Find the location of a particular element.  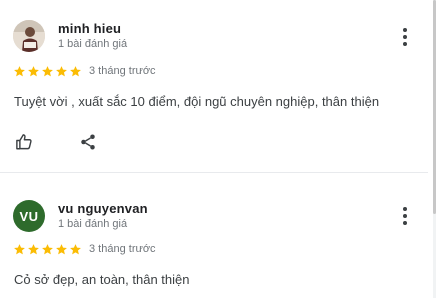

reviewer-name: vu nguyenvan is located at coordinates (103, 208).